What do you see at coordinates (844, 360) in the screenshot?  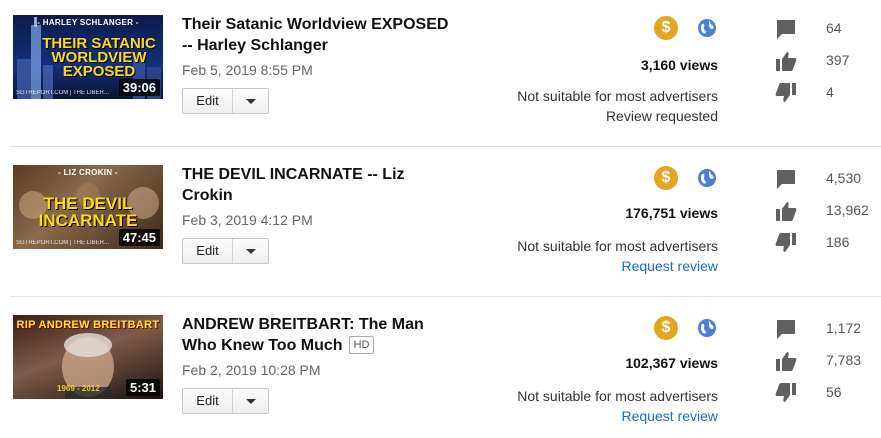 I see `like-count: 7,783` at bounding box center [844, 360].